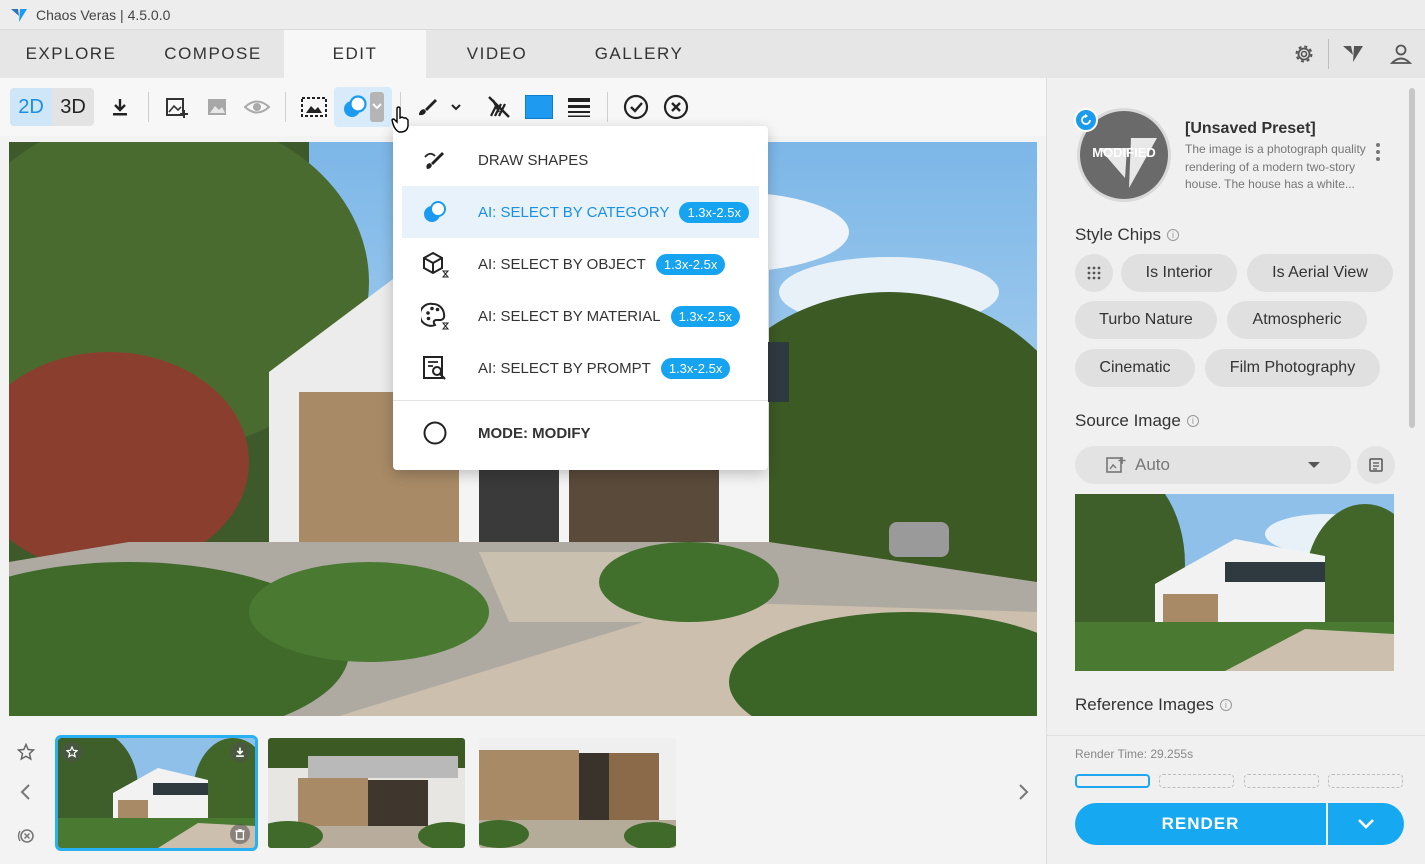 This screenshot has width=1425, height=864. I want to click on visibility-button, so click(257, 107).